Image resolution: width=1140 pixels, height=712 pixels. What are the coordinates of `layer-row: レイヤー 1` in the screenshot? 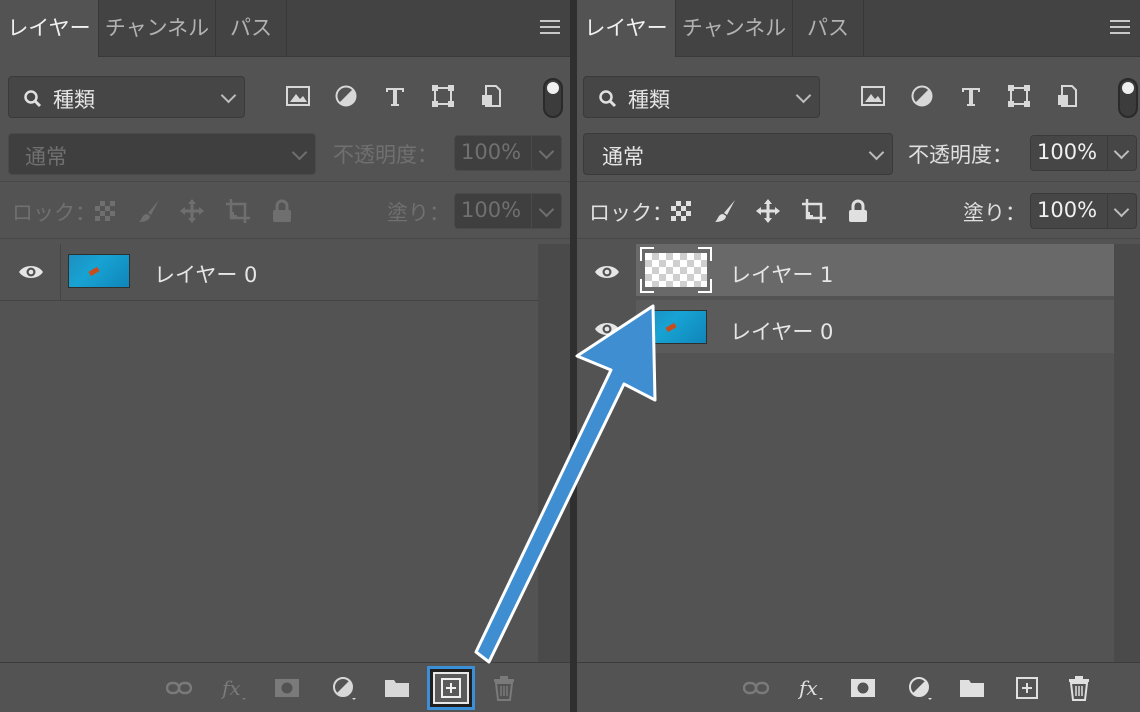 It's located at (845, 272).